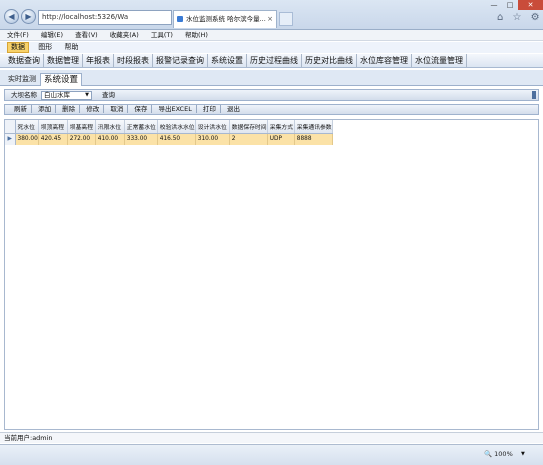 The image size is (543, 465). Describe the element at coordinates (510, 5) in the screenshot. I see `maximize-button: □` at that location.